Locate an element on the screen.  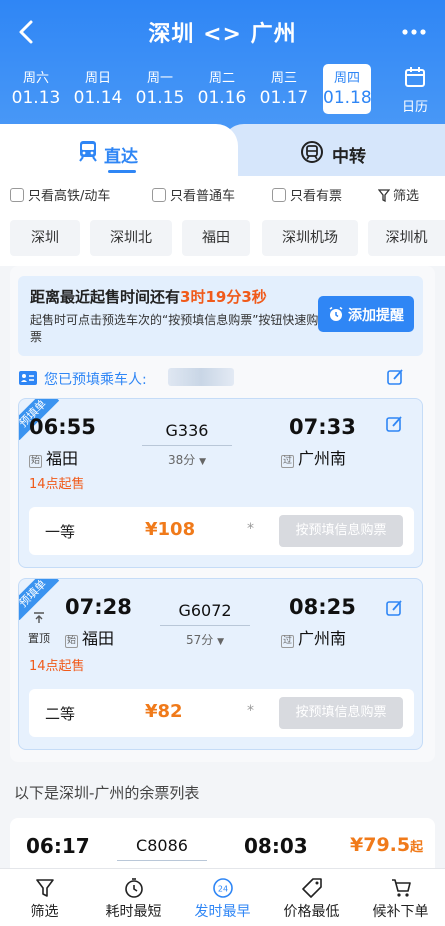
station-chips: 深圳 深圳北 福田 深圳机场 深圳机 is located at coordinates (222, 241).